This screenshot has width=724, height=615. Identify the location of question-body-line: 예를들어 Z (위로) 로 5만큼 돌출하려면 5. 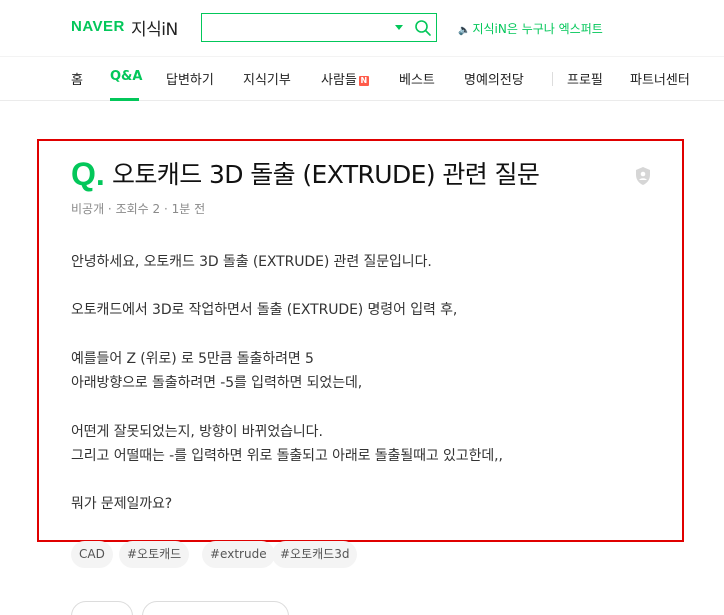
(192, 359).